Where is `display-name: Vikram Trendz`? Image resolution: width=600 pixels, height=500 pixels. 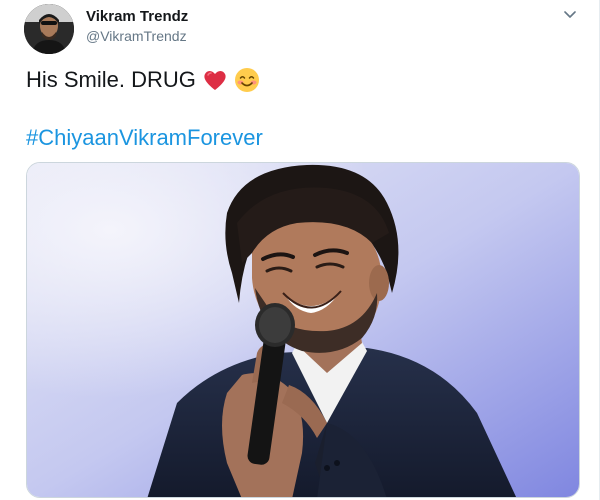 display-name: Vikram Trendz is located at coordinates (137, 17).